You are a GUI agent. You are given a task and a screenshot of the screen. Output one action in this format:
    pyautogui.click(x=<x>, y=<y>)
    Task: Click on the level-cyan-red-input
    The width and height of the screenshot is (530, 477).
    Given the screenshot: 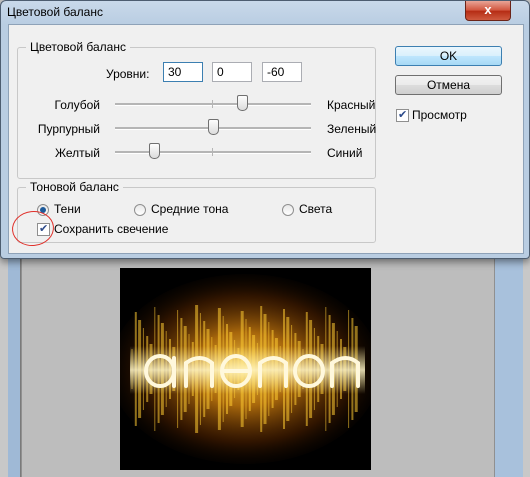 What is the action you would take?
    pyautogui.click(x=183, y=72)
    